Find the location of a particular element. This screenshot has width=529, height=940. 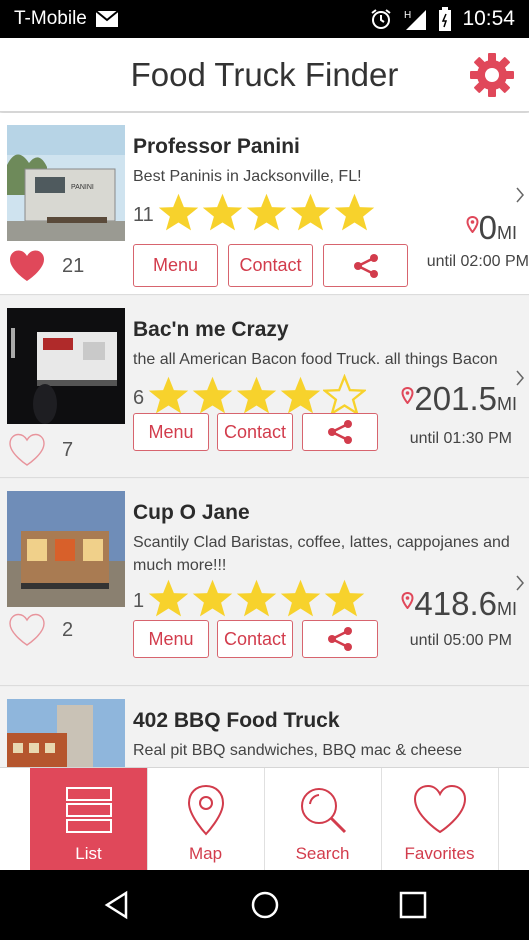

status-bar: T-Mobile H 10:54 is located at coordinates (264, 19).